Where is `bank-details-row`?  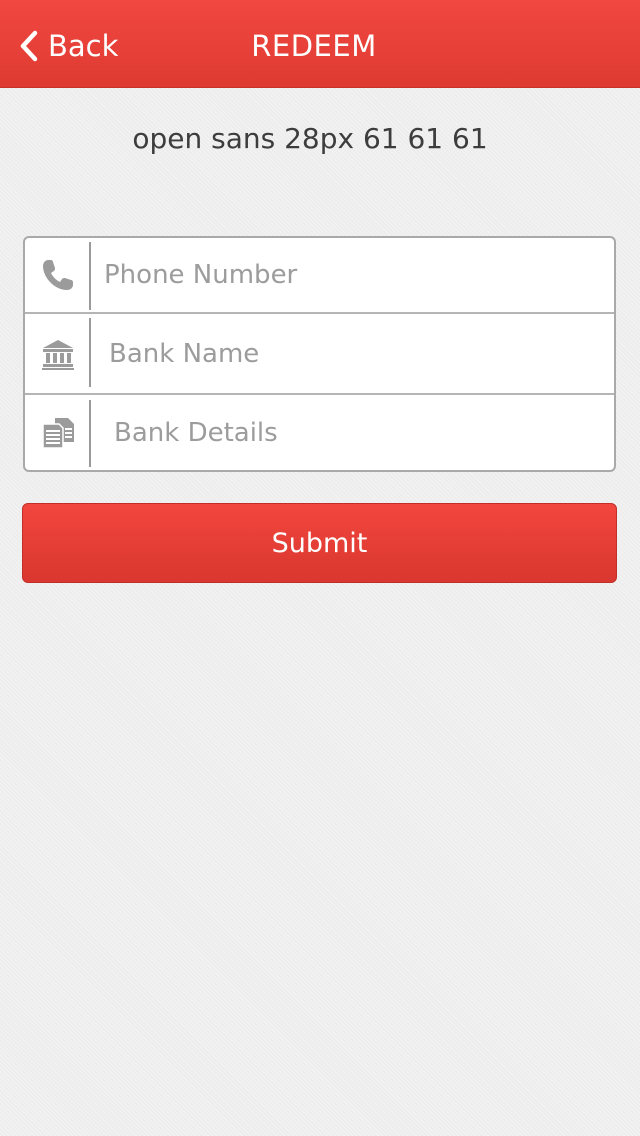 bank-details-row is located at coordinates (319, 432).